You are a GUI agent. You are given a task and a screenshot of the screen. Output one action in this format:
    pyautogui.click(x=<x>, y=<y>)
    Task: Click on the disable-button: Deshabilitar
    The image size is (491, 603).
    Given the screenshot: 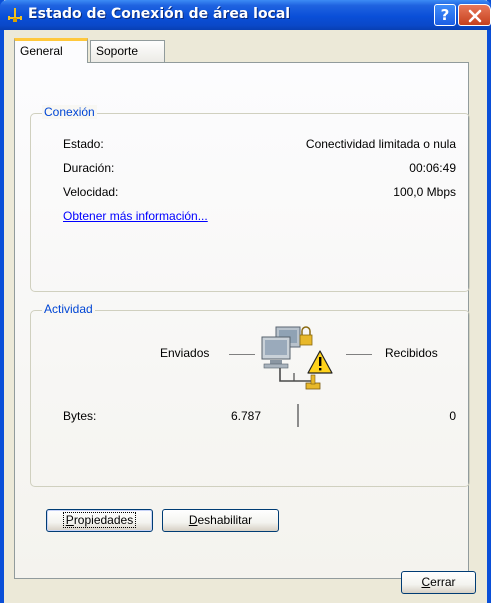 What is the action you would take?
    pyautogui.click(x=220, y=520)
    